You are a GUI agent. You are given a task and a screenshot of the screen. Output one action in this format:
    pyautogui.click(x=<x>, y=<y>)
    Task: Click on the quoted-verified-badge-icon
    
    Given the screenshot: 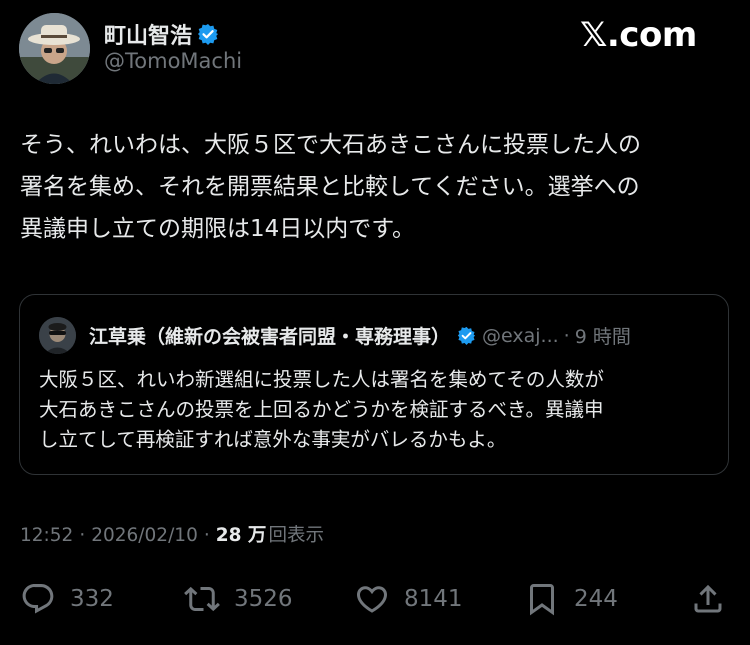 What is the action you would take?
    pyautogui.click(x=466, y=335)
    